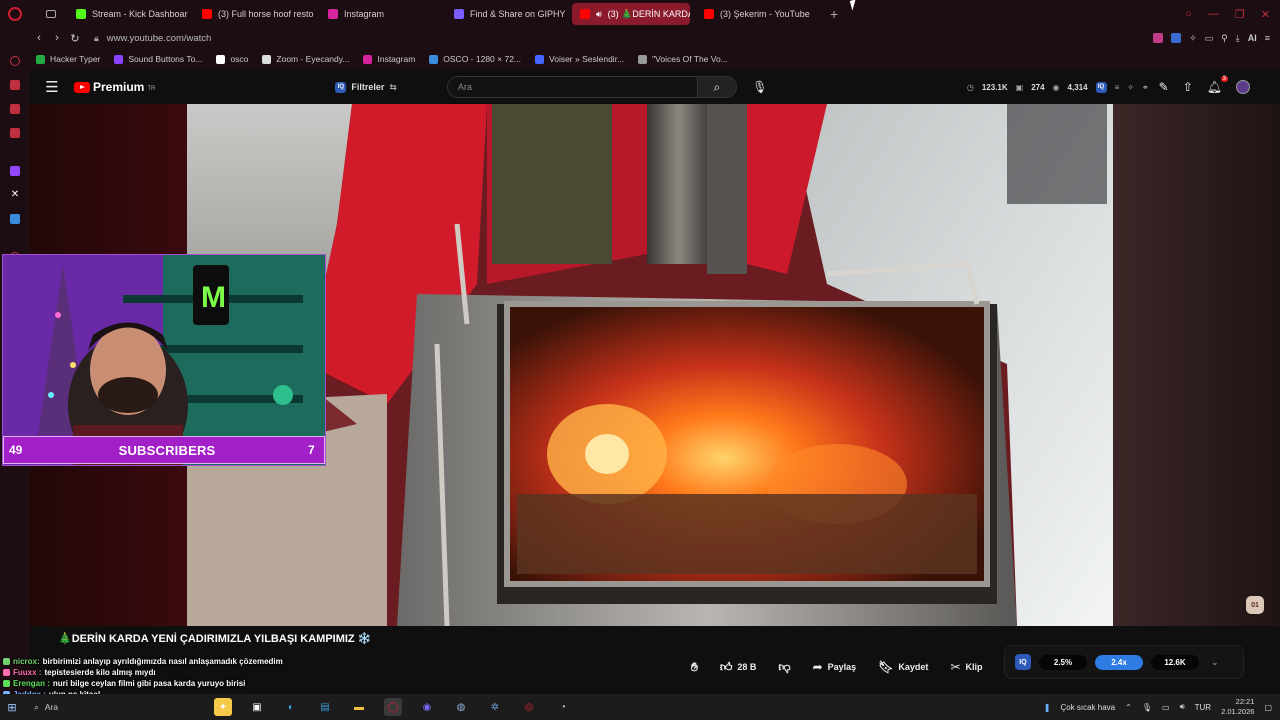  I want to click on sparkle-icon: ✧, so click(1130, 87).